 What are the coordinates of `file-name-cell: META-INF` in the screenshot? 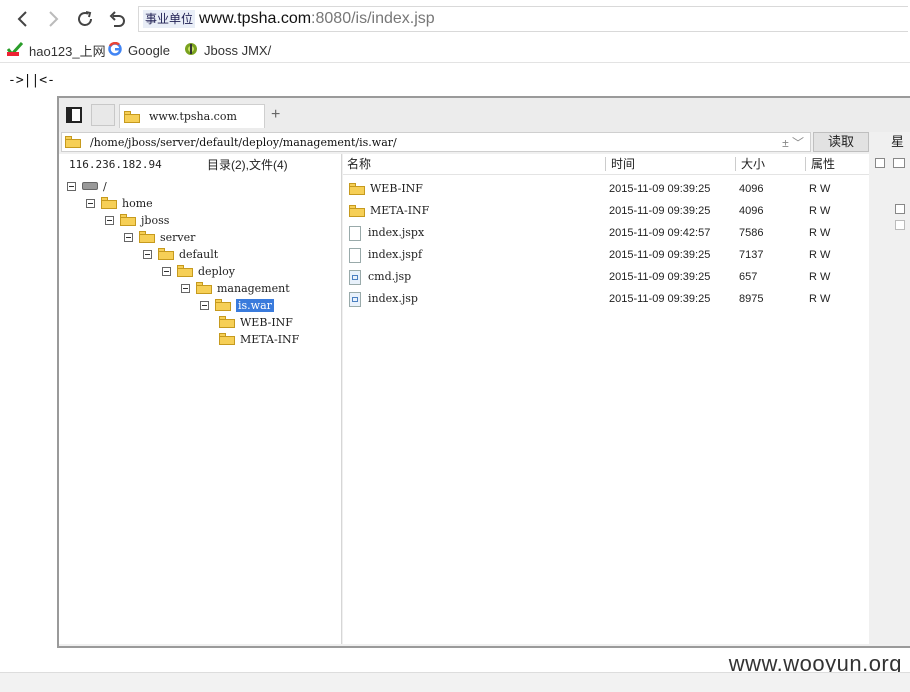 It's located at (389, 211).